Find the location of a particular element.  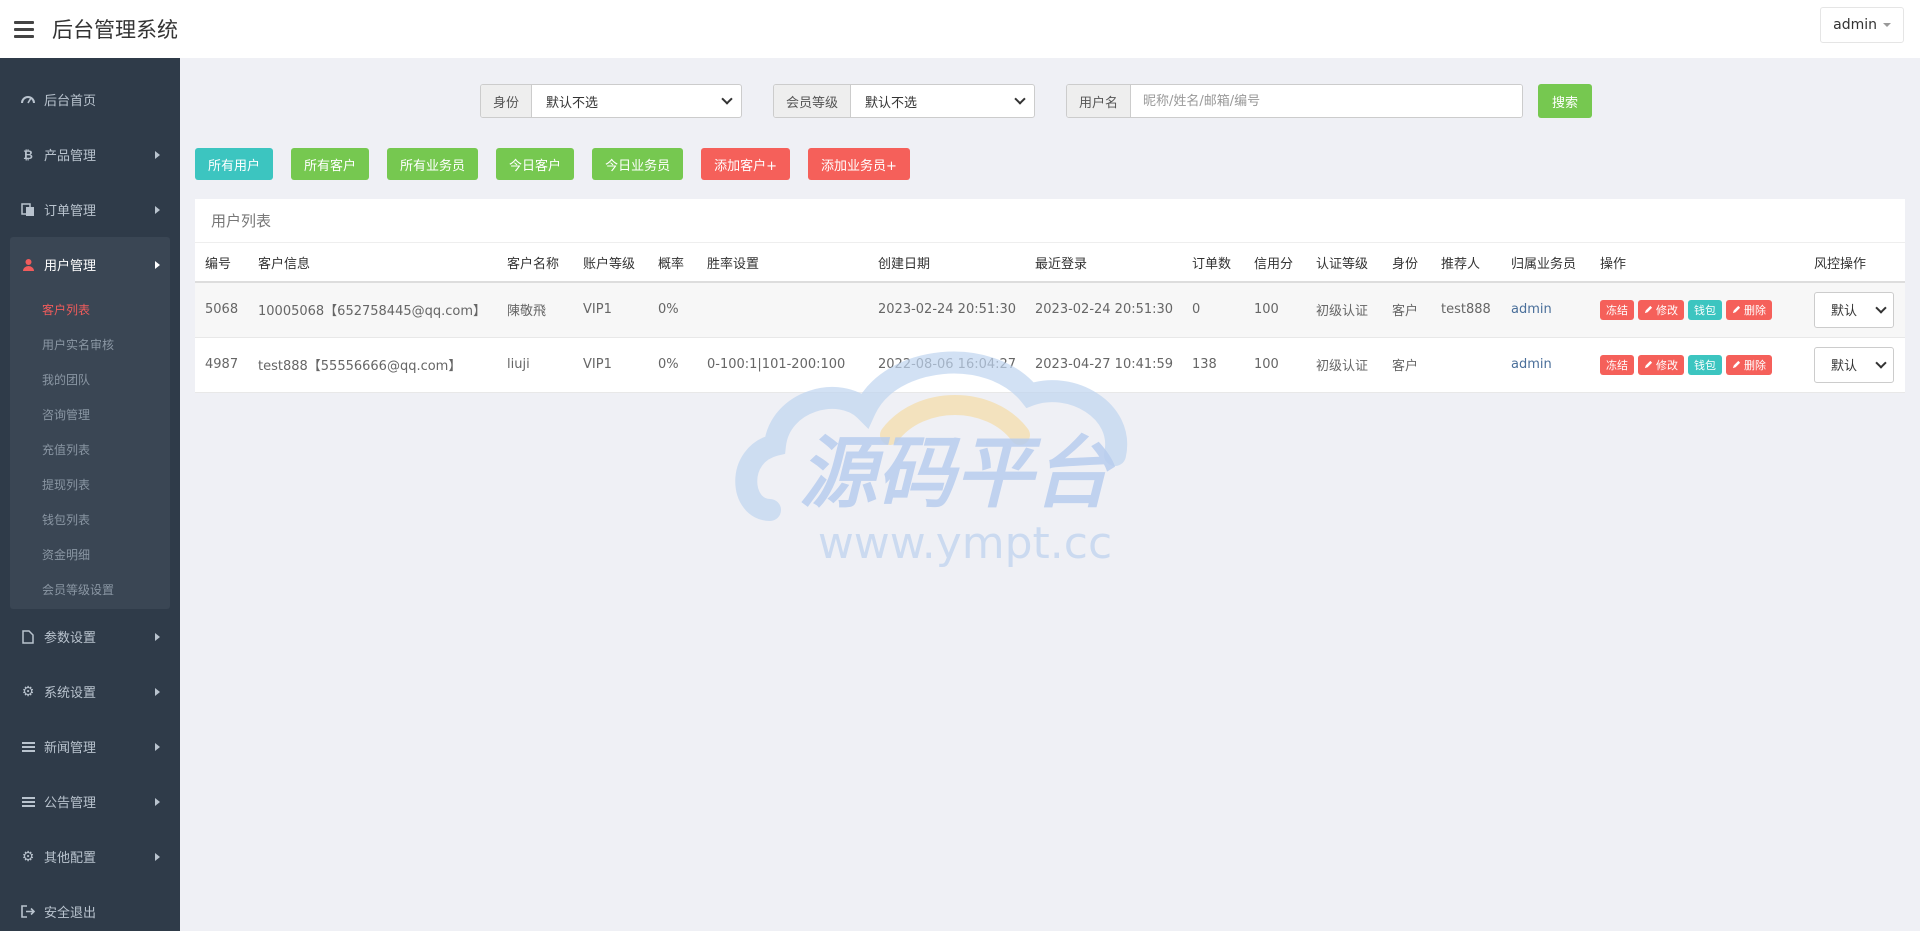

top-header: 后台管理系统 admin is located at coordinates (960, 29).